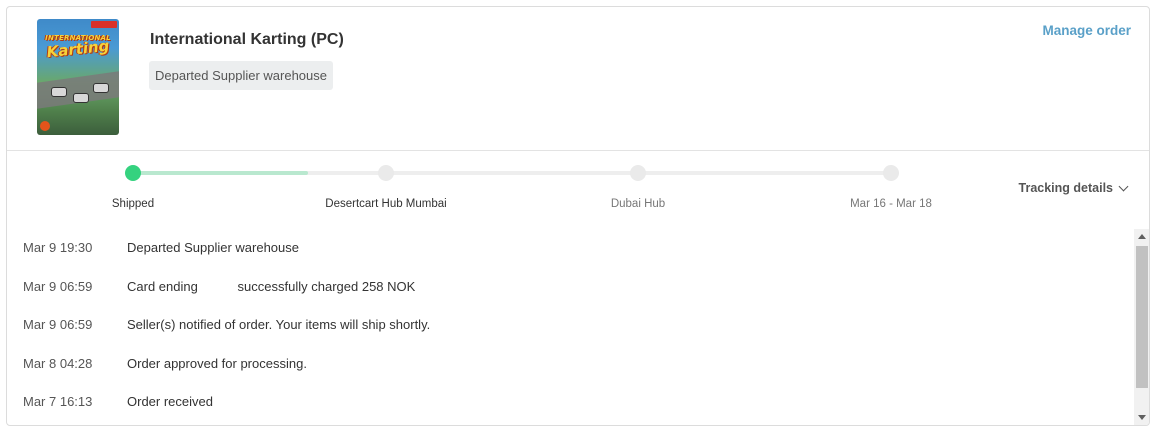 The width and height of the screenshot is (1156, 435). Describe the element at coordinates (1142, 417) in the screenshot. I see `scroll-down-arrow-icon` at that location.